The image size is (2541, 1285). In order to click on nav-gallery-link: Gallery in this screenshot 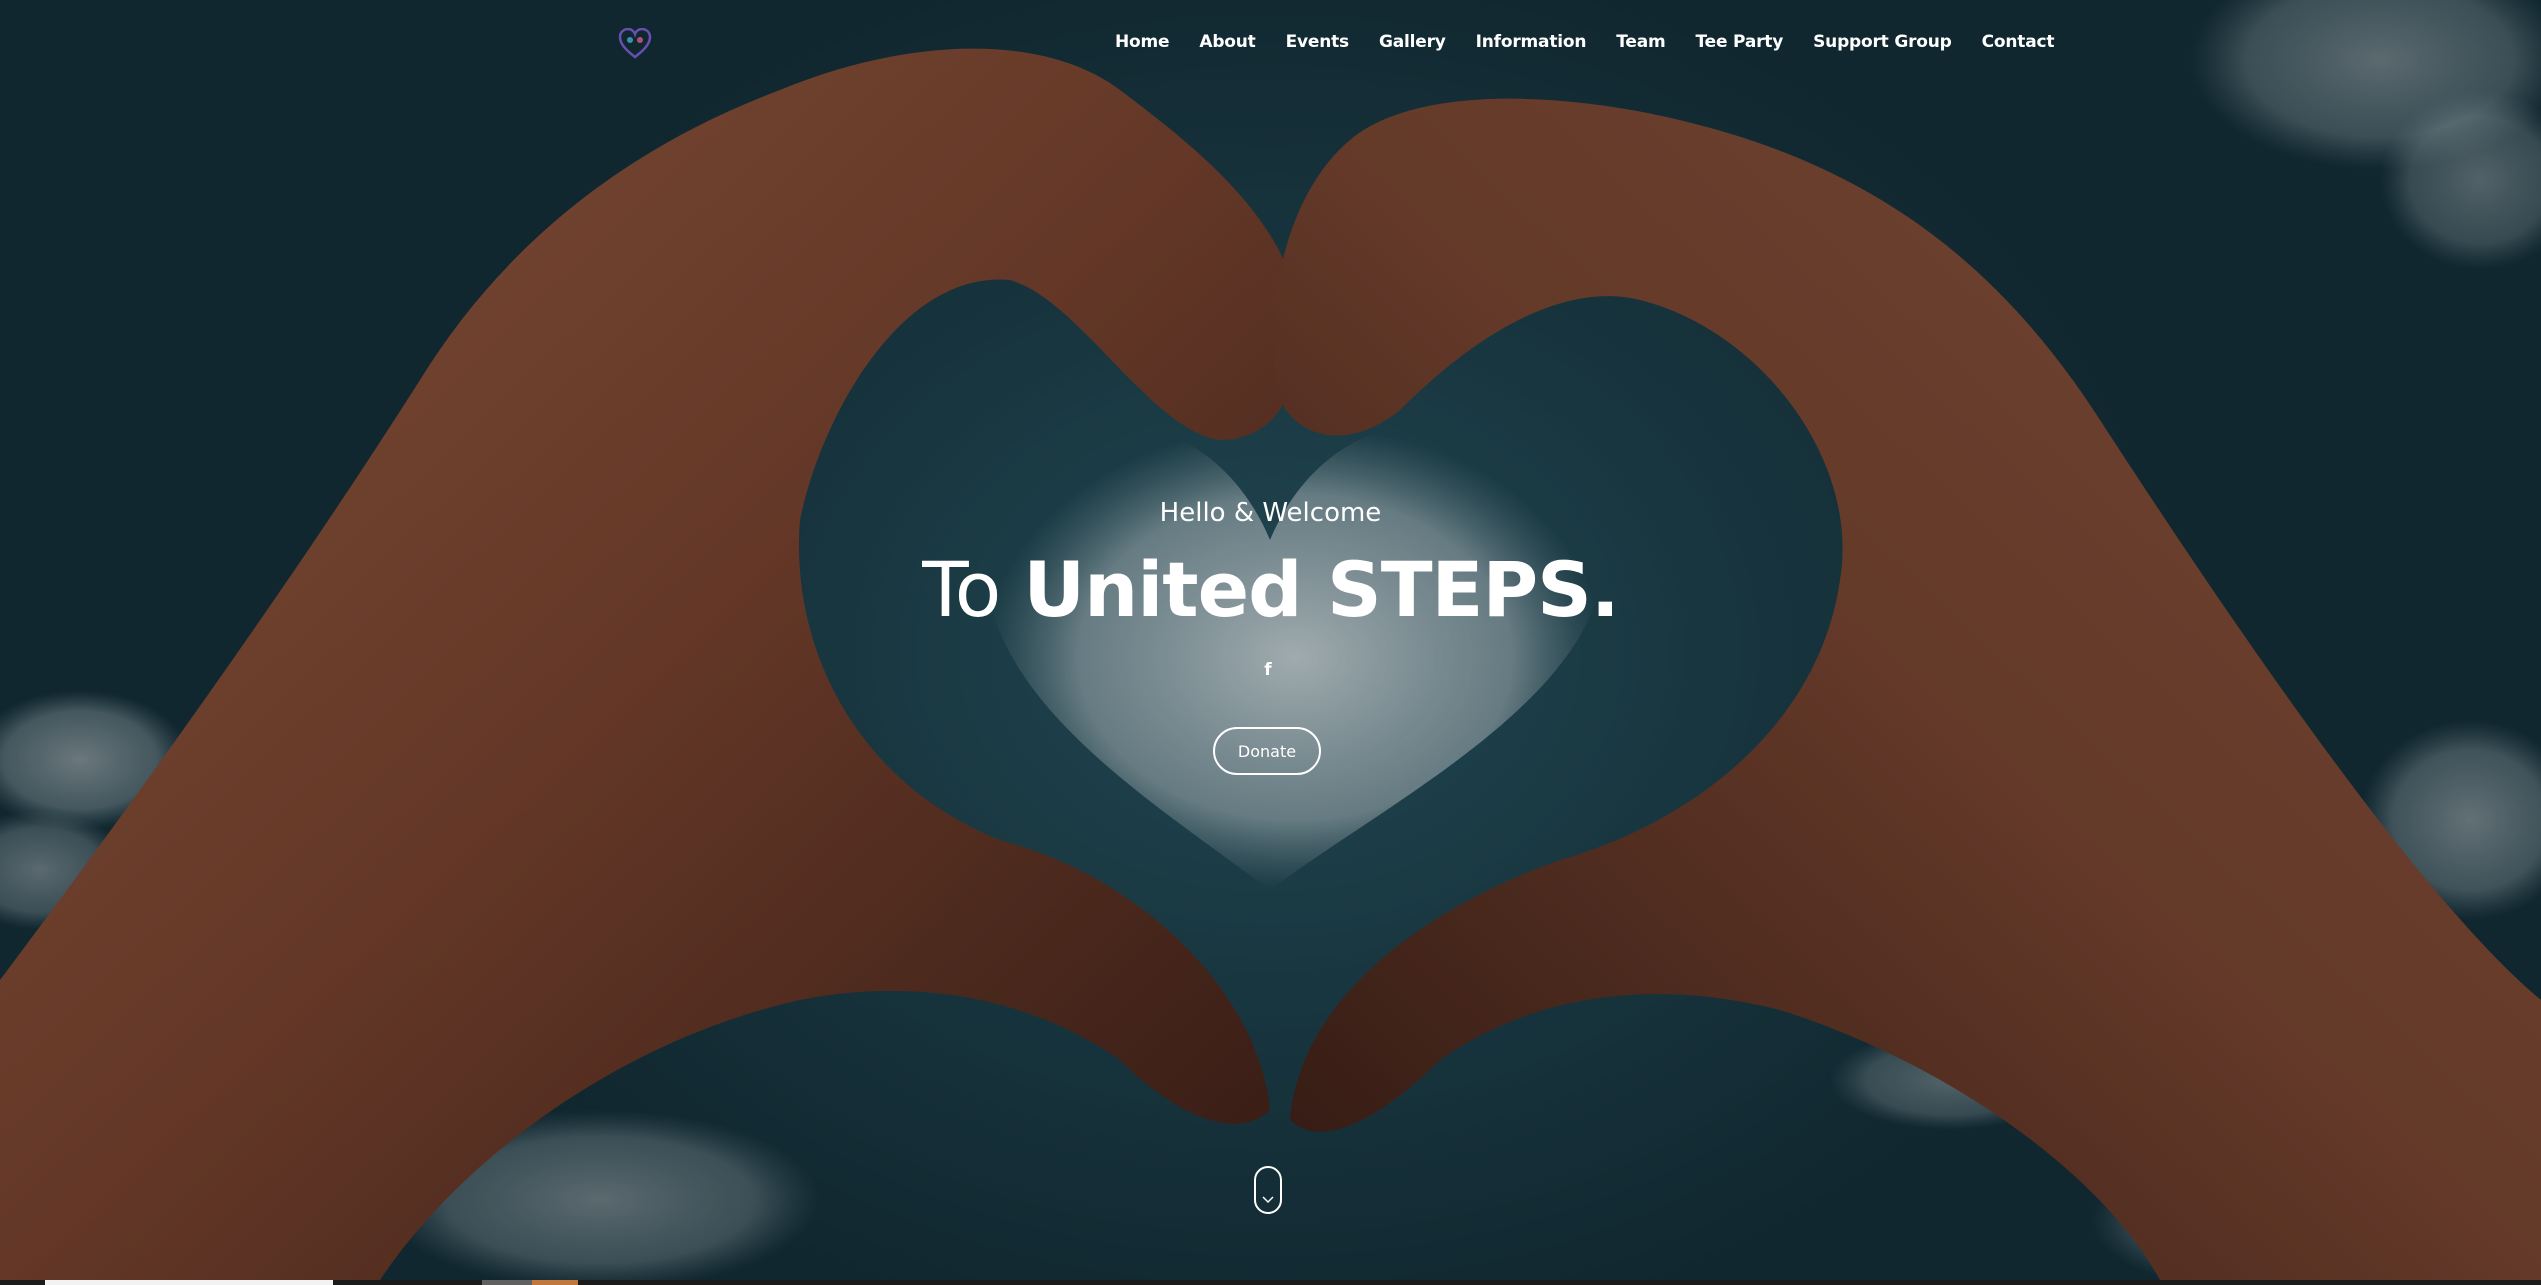, I will do `click(1412, 42)`.